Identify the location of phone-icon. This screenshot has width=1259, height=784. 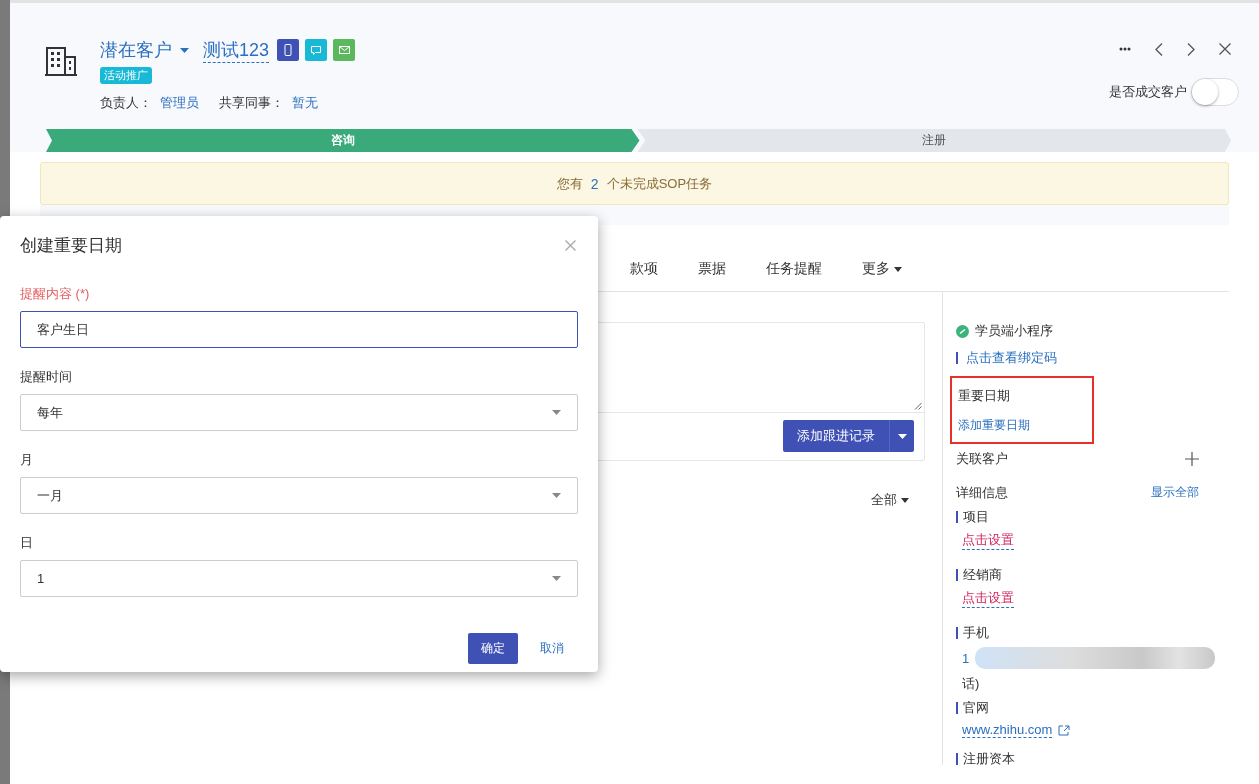
(288, 50).